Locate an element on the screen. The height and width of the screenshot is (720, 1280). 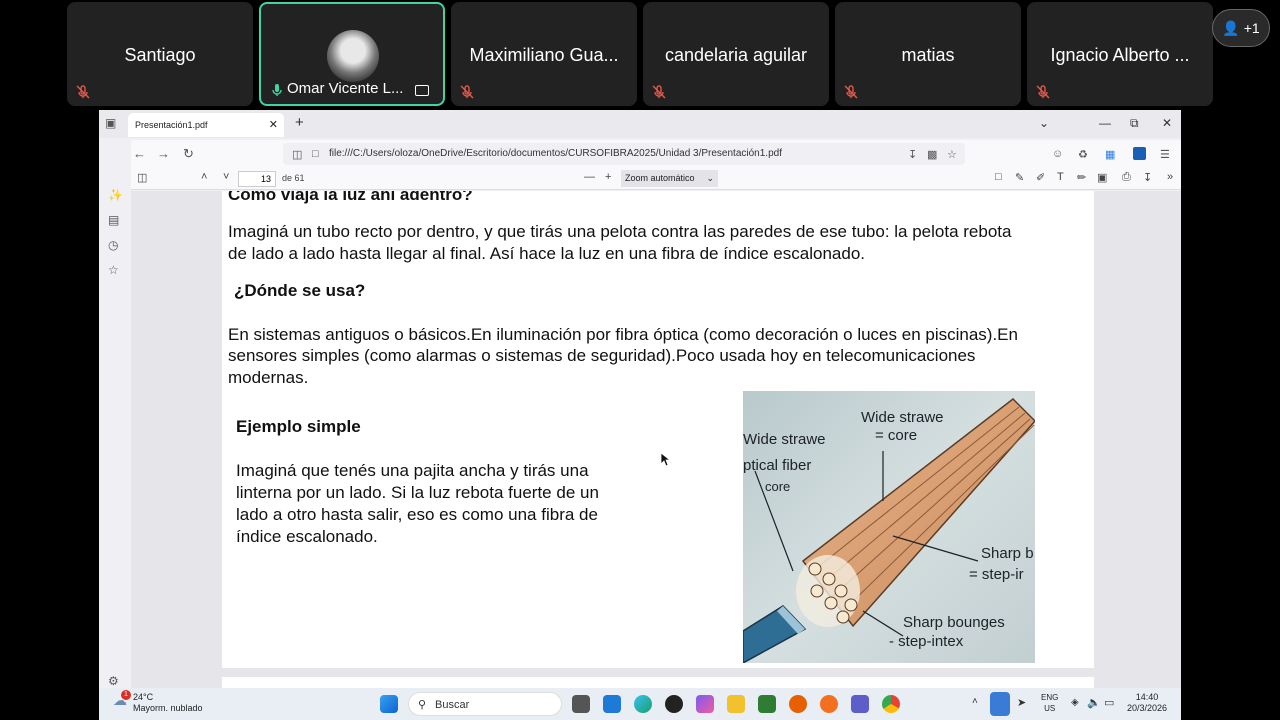
new-tab-button: + is located at coordinates (299, 122).